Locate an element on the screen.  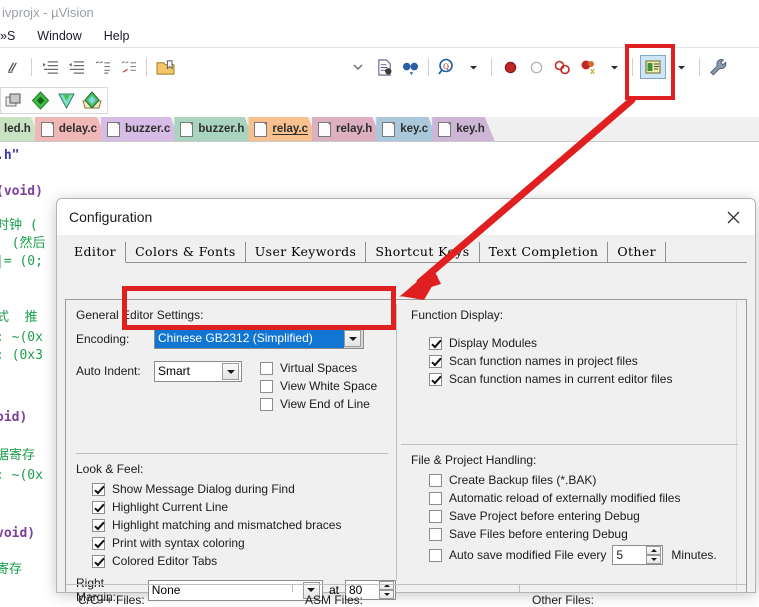
tab-text-completion: Text Completion is located at coordinates (544, 252).